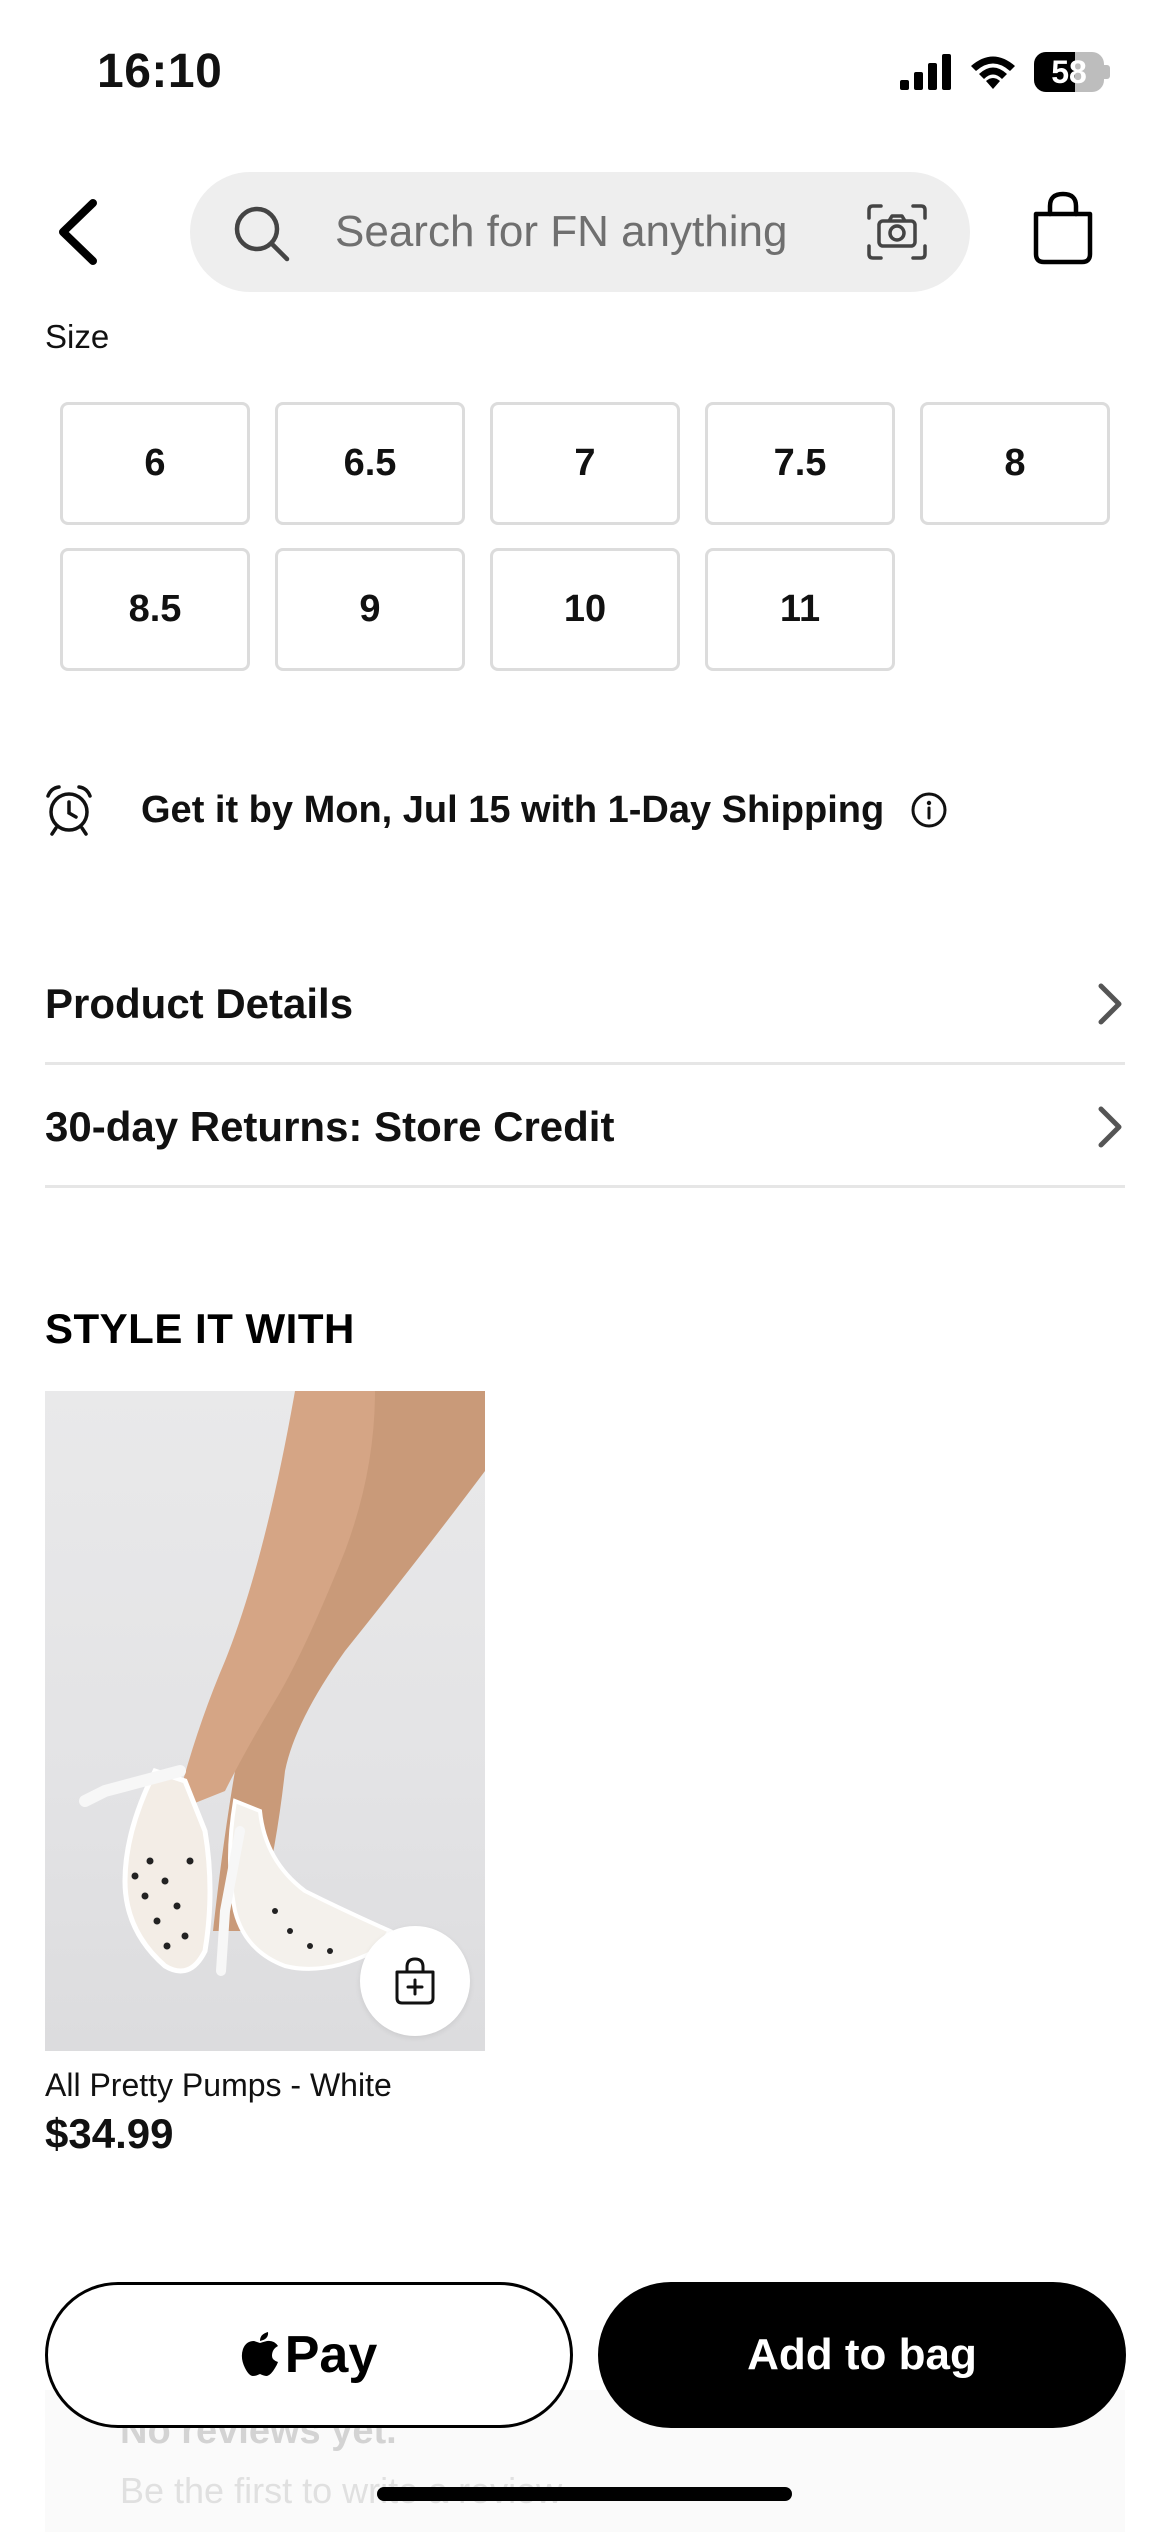  Describe the element at coordinates (155, 463) in the screenshot. I see `size-option-6: 6` at that location.